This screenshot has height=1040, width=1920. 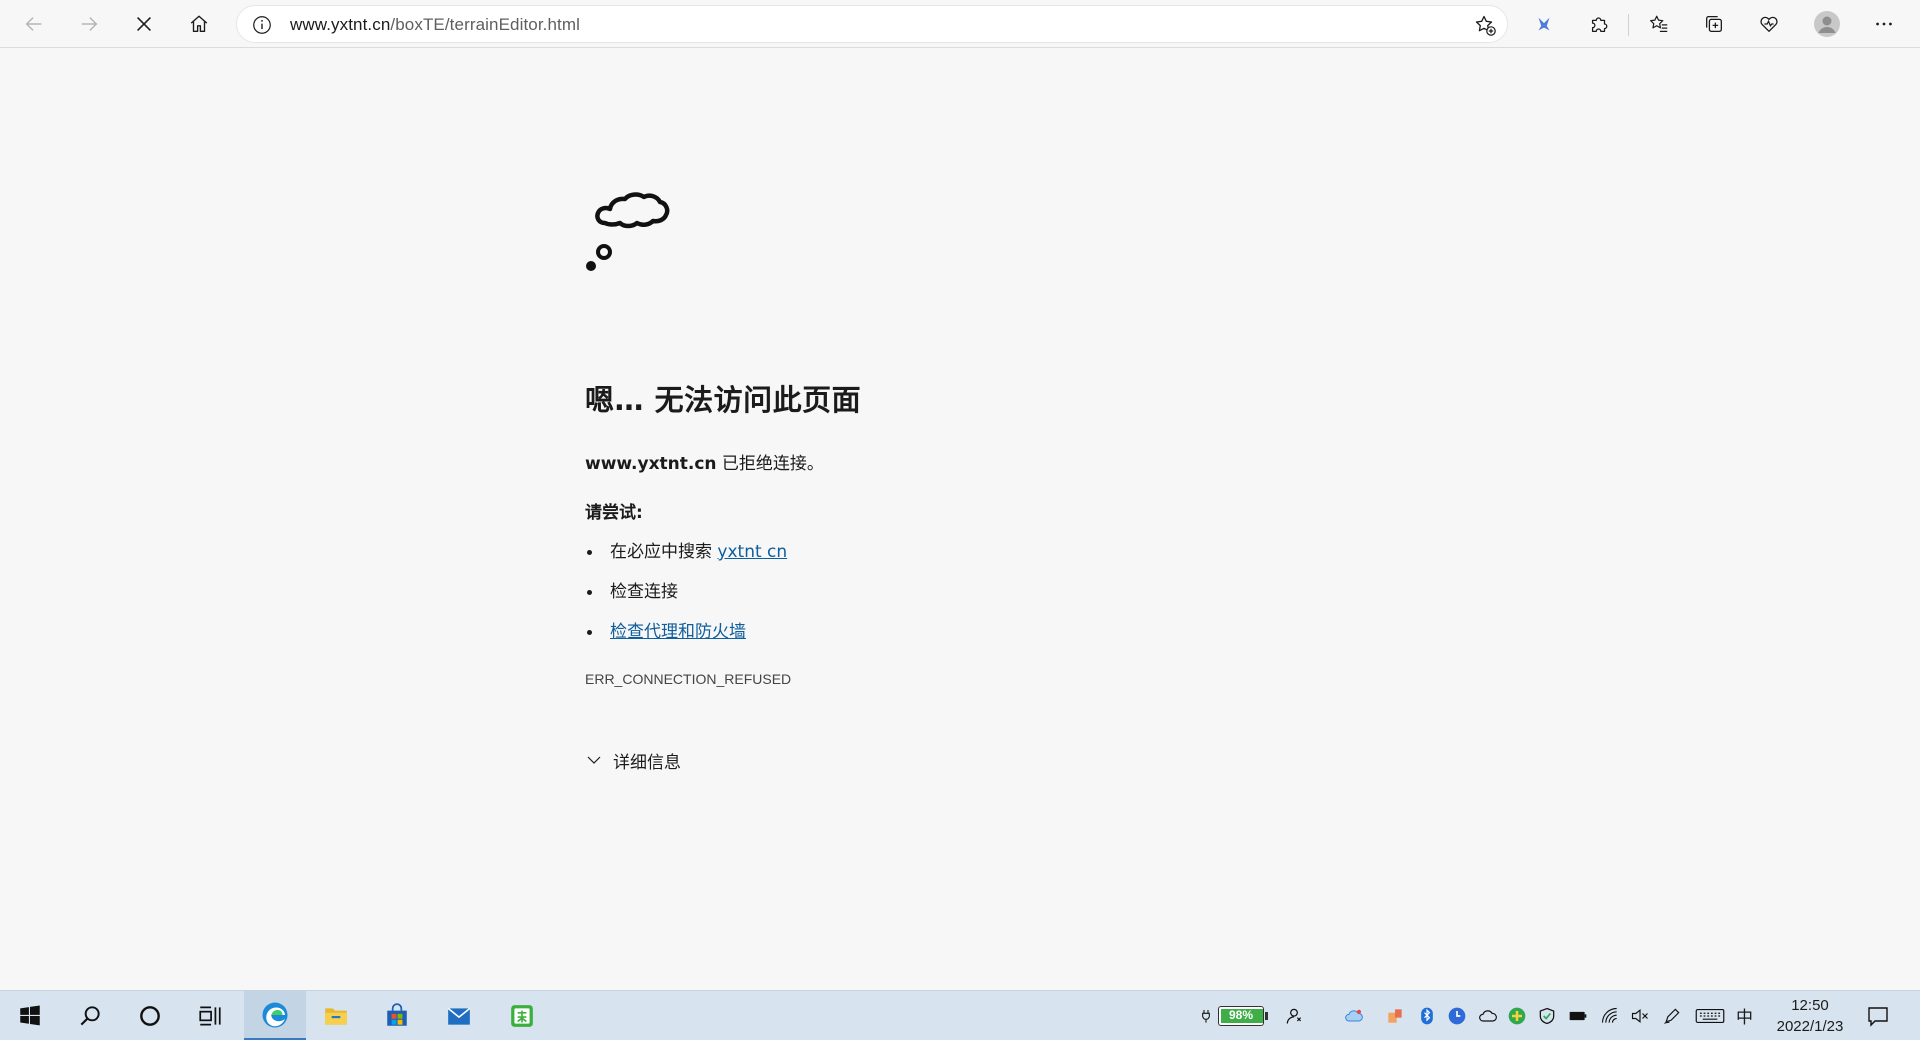 I want to click on info-icon, so click(x=262, y=25).